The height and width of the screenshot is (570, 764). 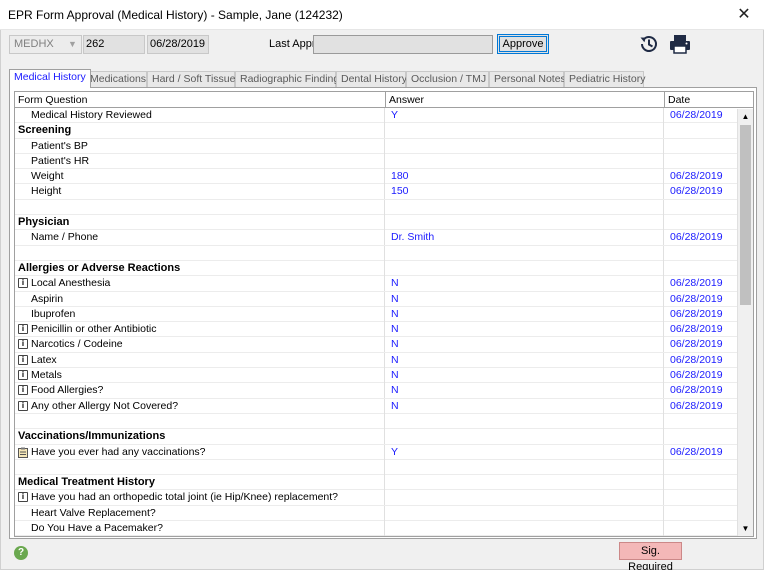 What do you see at coordinates (745, 322) in the screenshot?
I see `vertical-scrollbar: ▲ ▼` at bounding box center [745, 322].